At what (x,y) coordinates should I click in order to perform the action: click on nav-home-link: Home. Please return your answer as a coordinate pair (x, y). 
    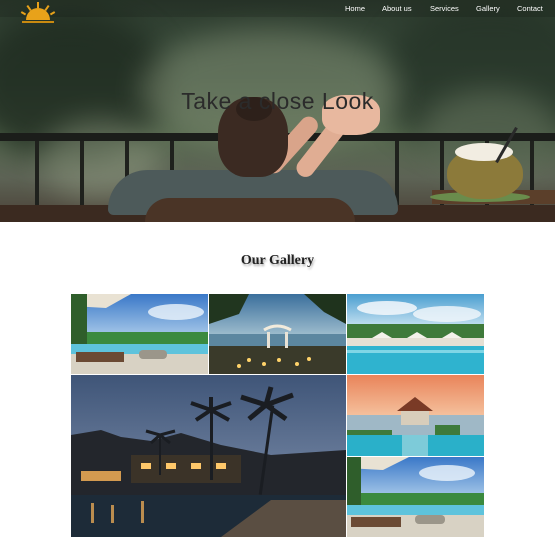
    Looking at the image, I should click on (355, 8).